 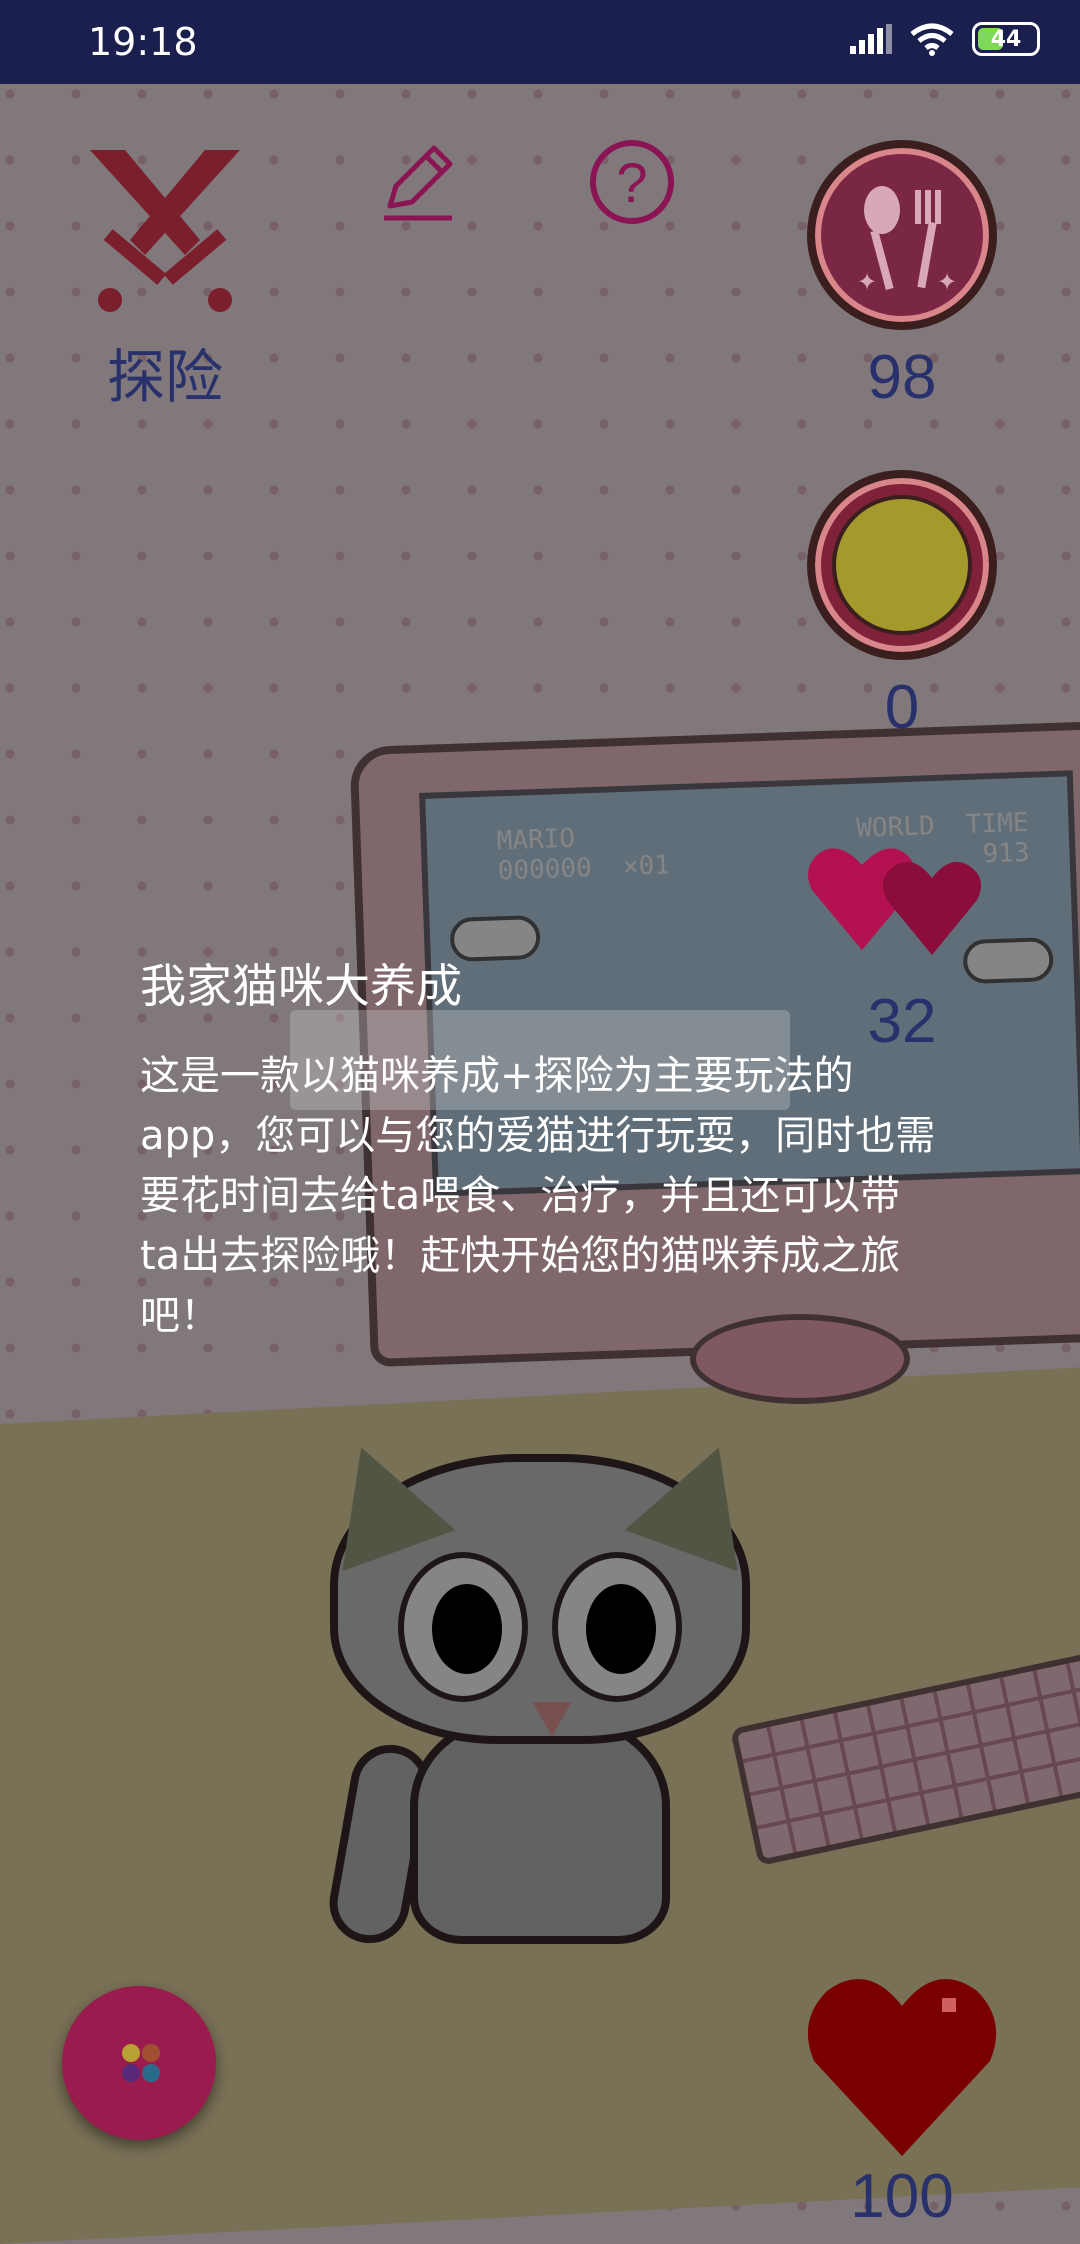 I want to click on wifi-icon, so click(x=932, y=39).